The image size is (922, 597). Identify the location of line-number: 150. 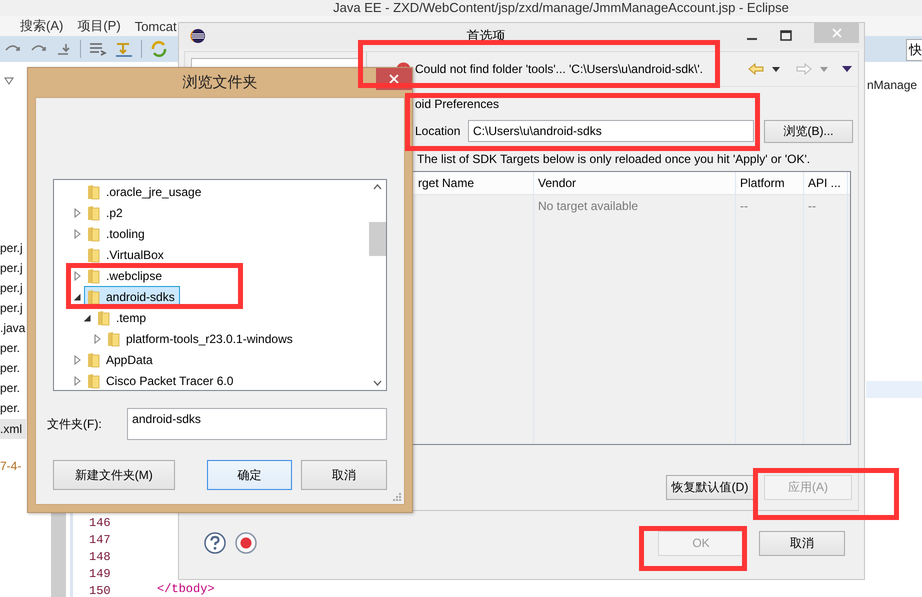
(100, 590).